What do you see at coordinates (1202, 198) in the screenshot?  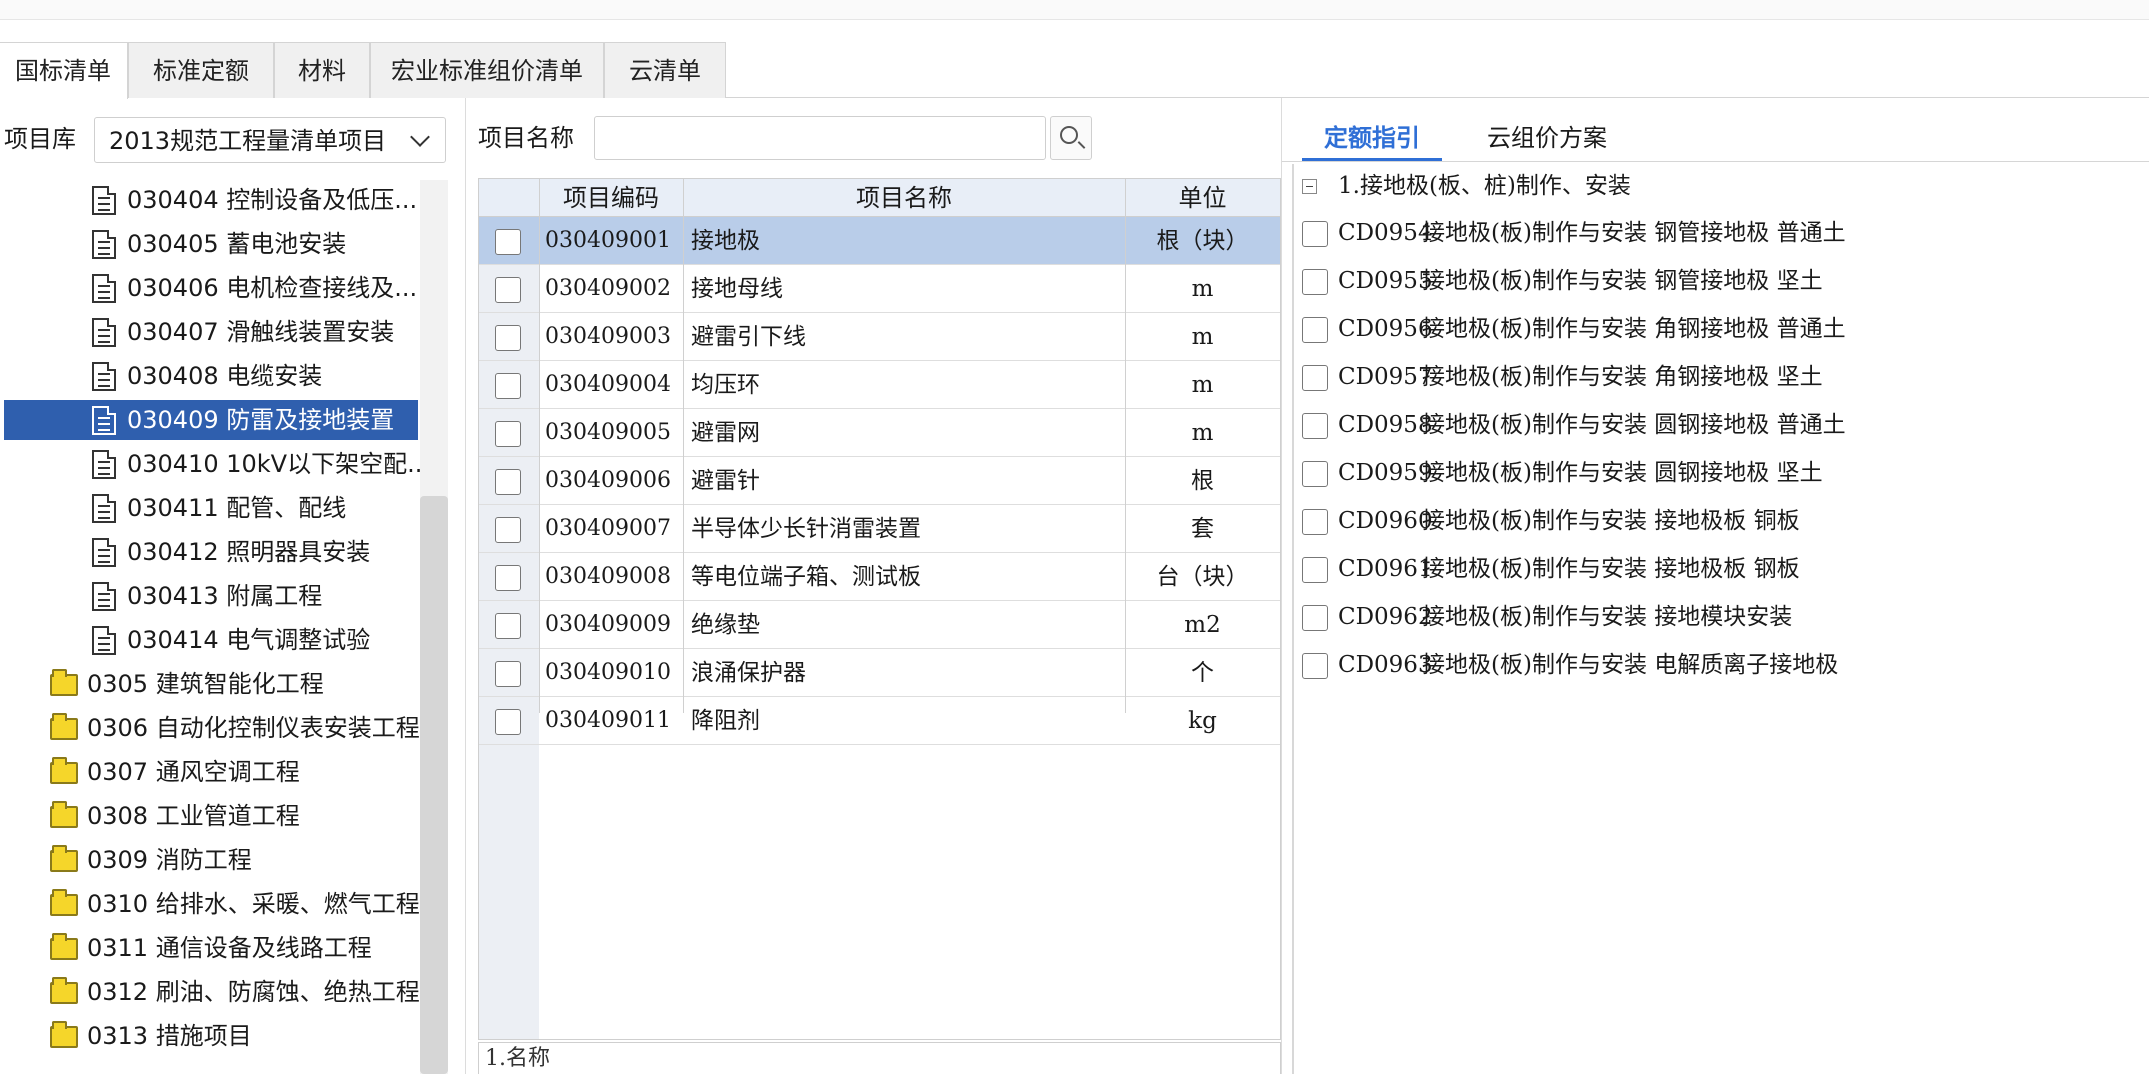 I see `column-header-unit: 单位` at bounding box center [1202, 198].